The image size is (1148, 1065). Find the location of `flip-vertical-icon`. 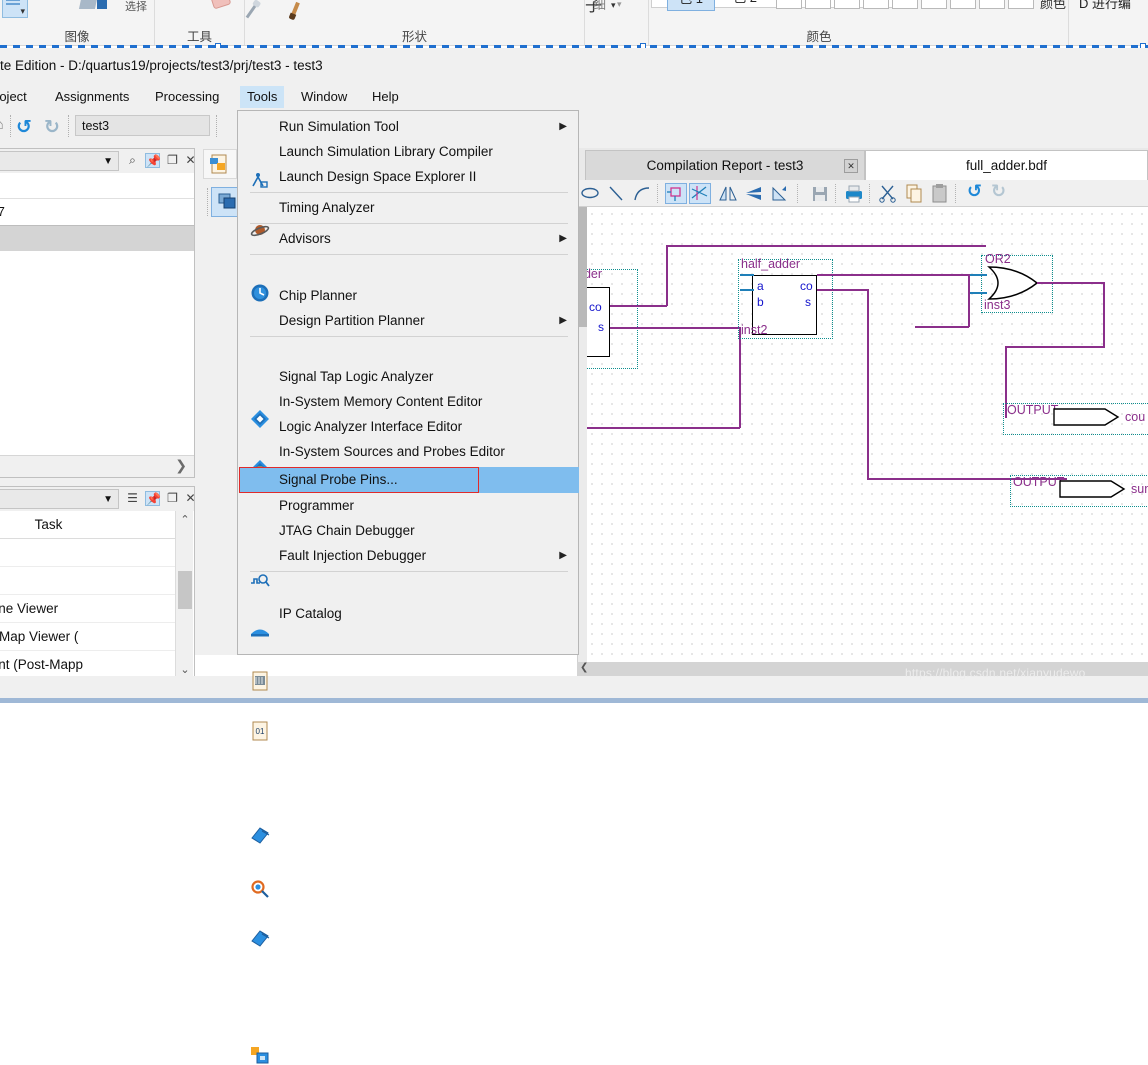

flip-vertical-icon is located at coordinates (754, 193).